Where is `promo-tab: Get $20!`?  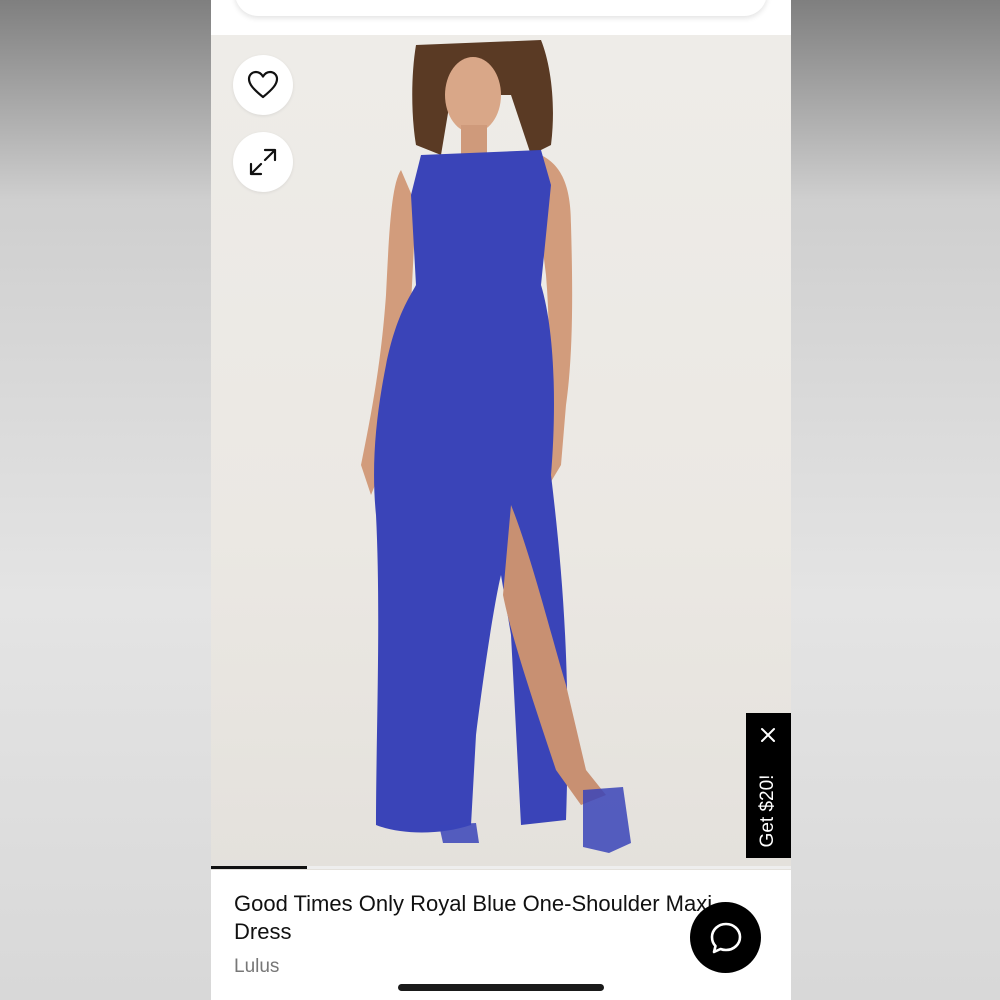
promo-tab: Get $20! is located at coordinates (768, 785).